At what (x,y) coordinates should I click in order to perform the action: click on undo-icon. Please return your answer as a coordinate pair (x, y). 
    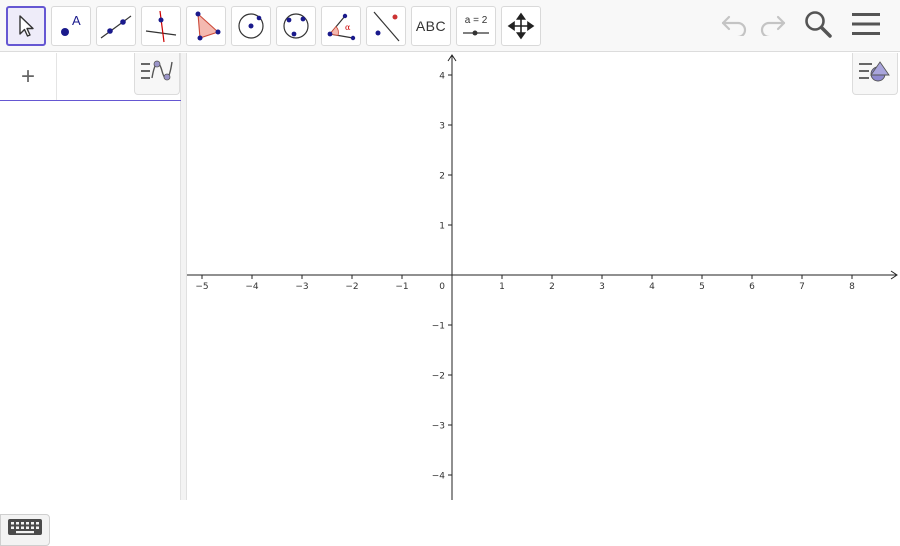
    Looking at the image, I should click on (735, 26).